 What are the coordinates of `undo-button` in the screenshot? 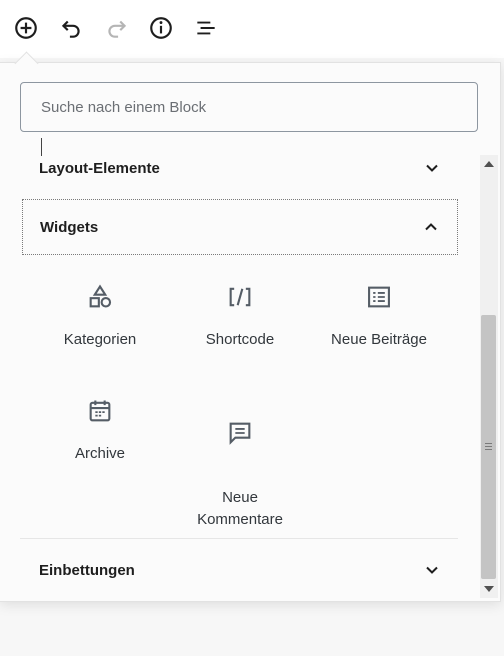 It's located at (71, 28).